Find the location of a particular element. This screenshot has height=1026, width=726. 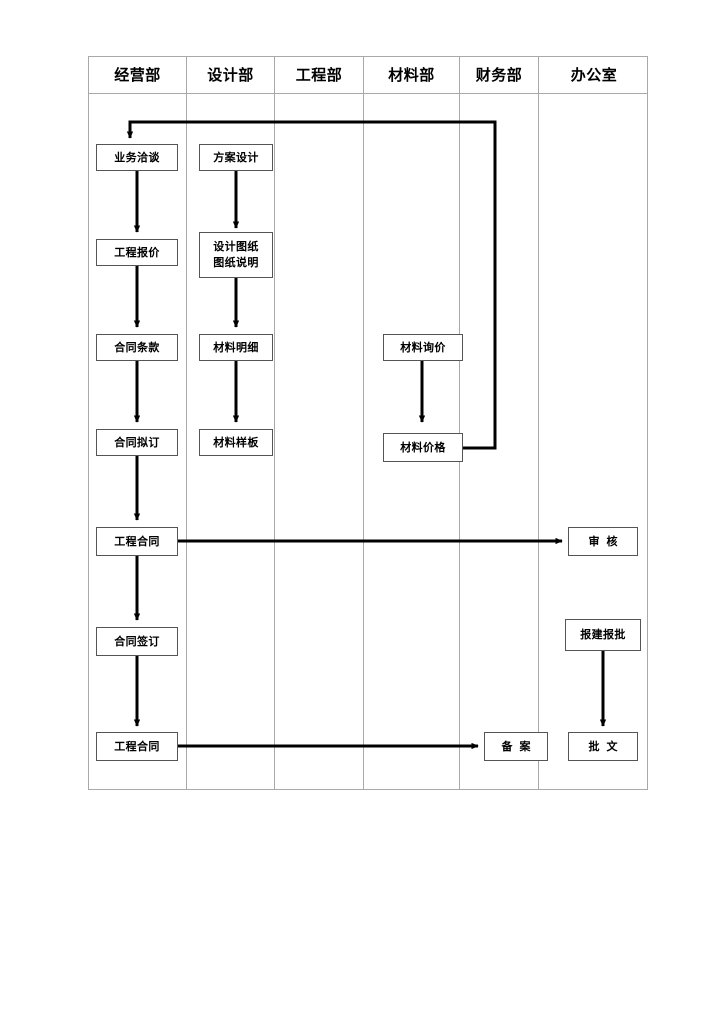

process-node-project-contract-review: 工程合同 is located at coordinates (137, 541).